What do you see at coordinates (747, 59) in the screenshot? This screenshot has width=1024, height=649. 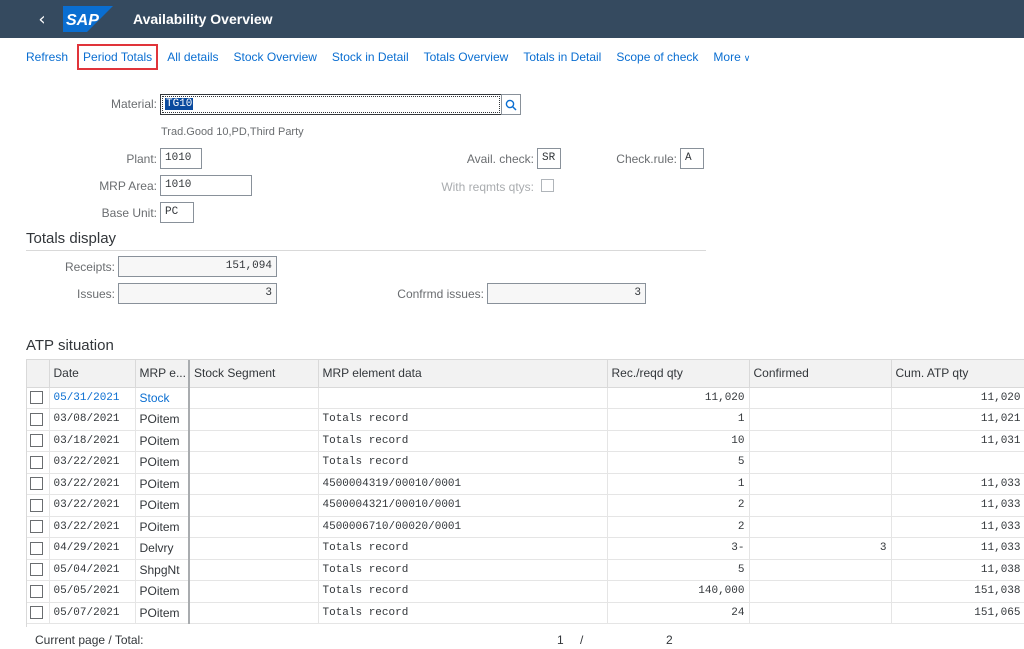 I see `chevron-down-icon: ∨` at bounding box center [747, 59].